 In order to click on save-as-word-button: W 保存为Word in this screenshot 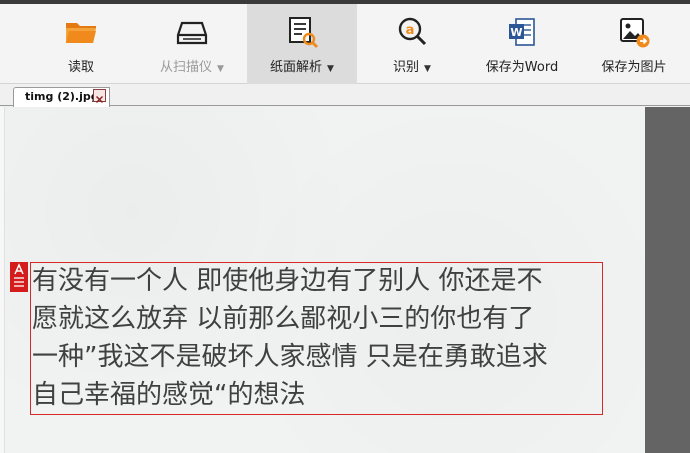, I will do `click(522, 44)`.